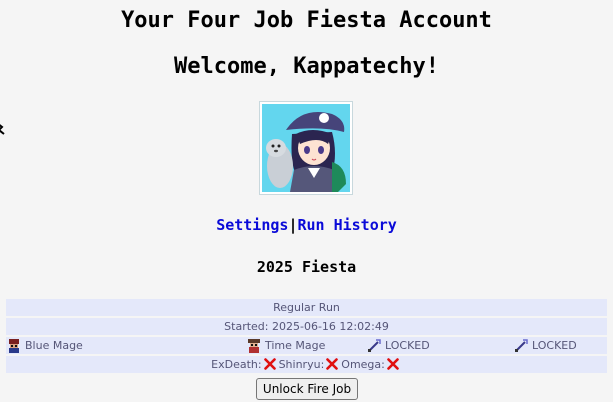 This screenshot has height=402, width=613. I want to click on job-slot-2: Time Mage, so click(286, 345).